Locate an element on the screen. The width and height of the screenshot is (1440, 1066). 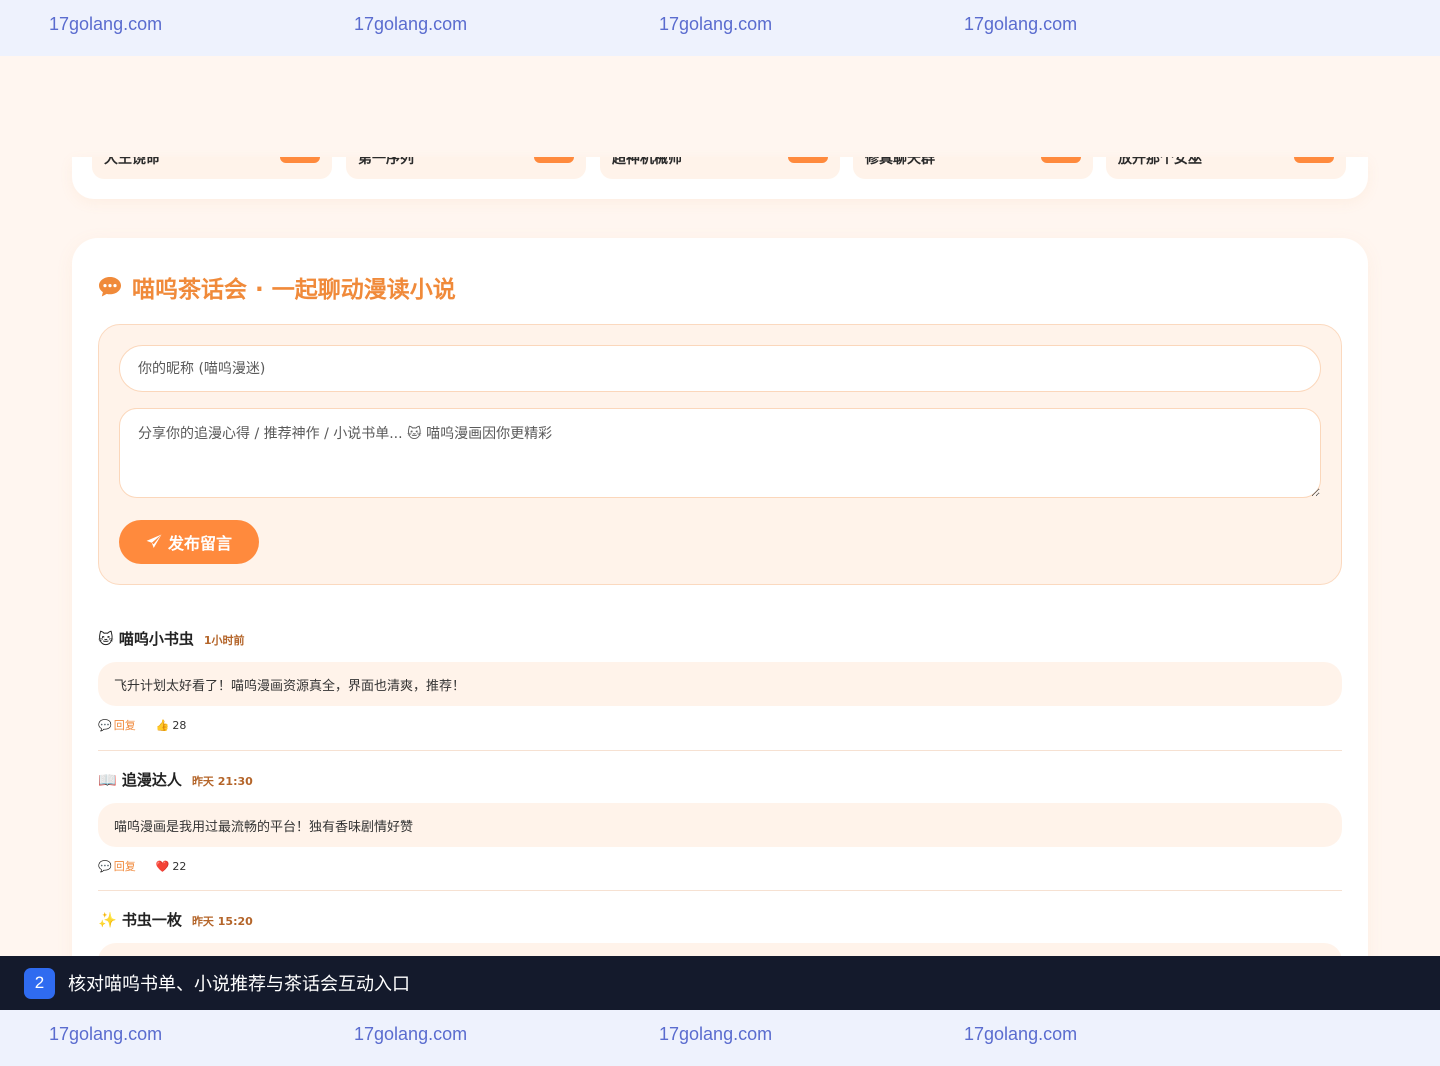
comment-author: ✨ 书虫一枚 is located at coordinates (140, 920).